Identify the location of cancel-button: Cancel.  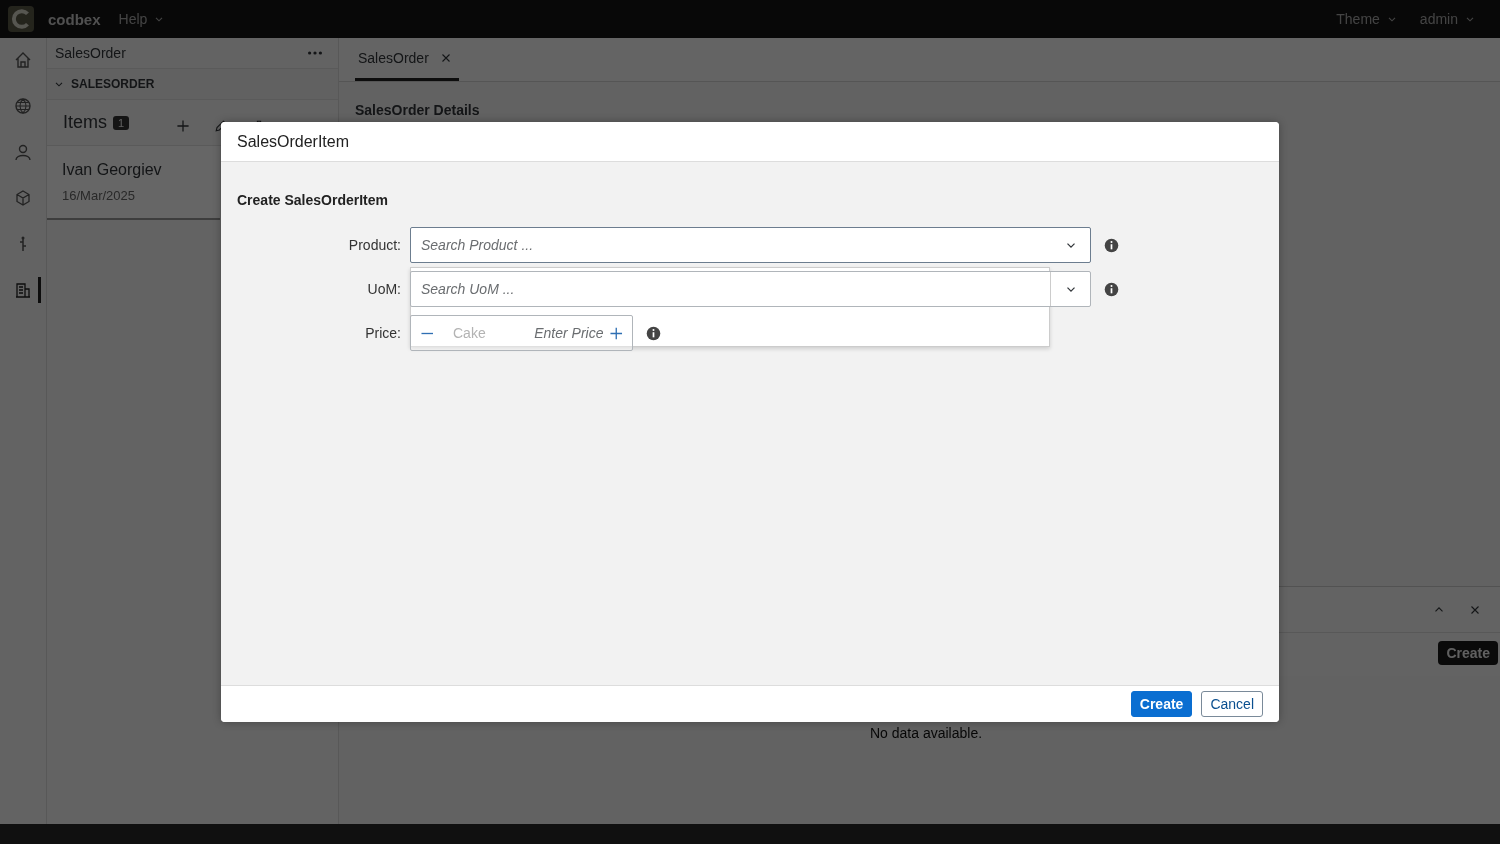
(1232, 704).